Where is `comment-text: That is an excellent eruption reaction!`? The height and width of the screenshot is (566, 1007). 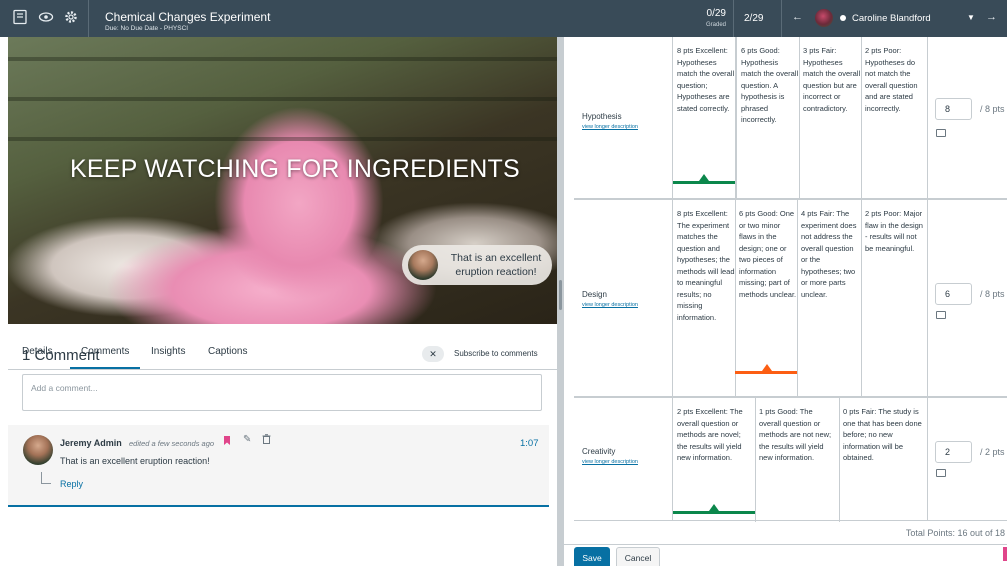 comment-text: That is an excellent eruption reaction! is located at coordinates (135, 461).